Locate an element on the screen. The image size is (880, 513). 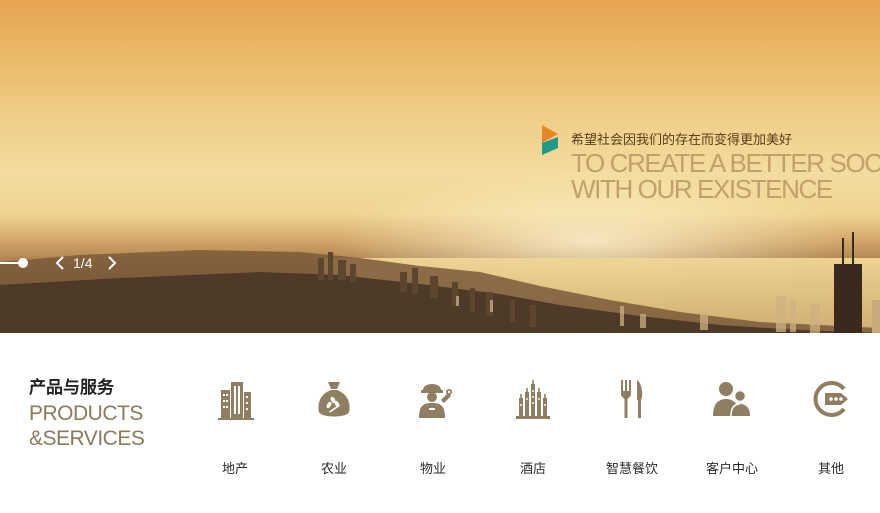
slogan-english-line2: WITH OUR EXISTENCE is located at coordinates (702, 189).